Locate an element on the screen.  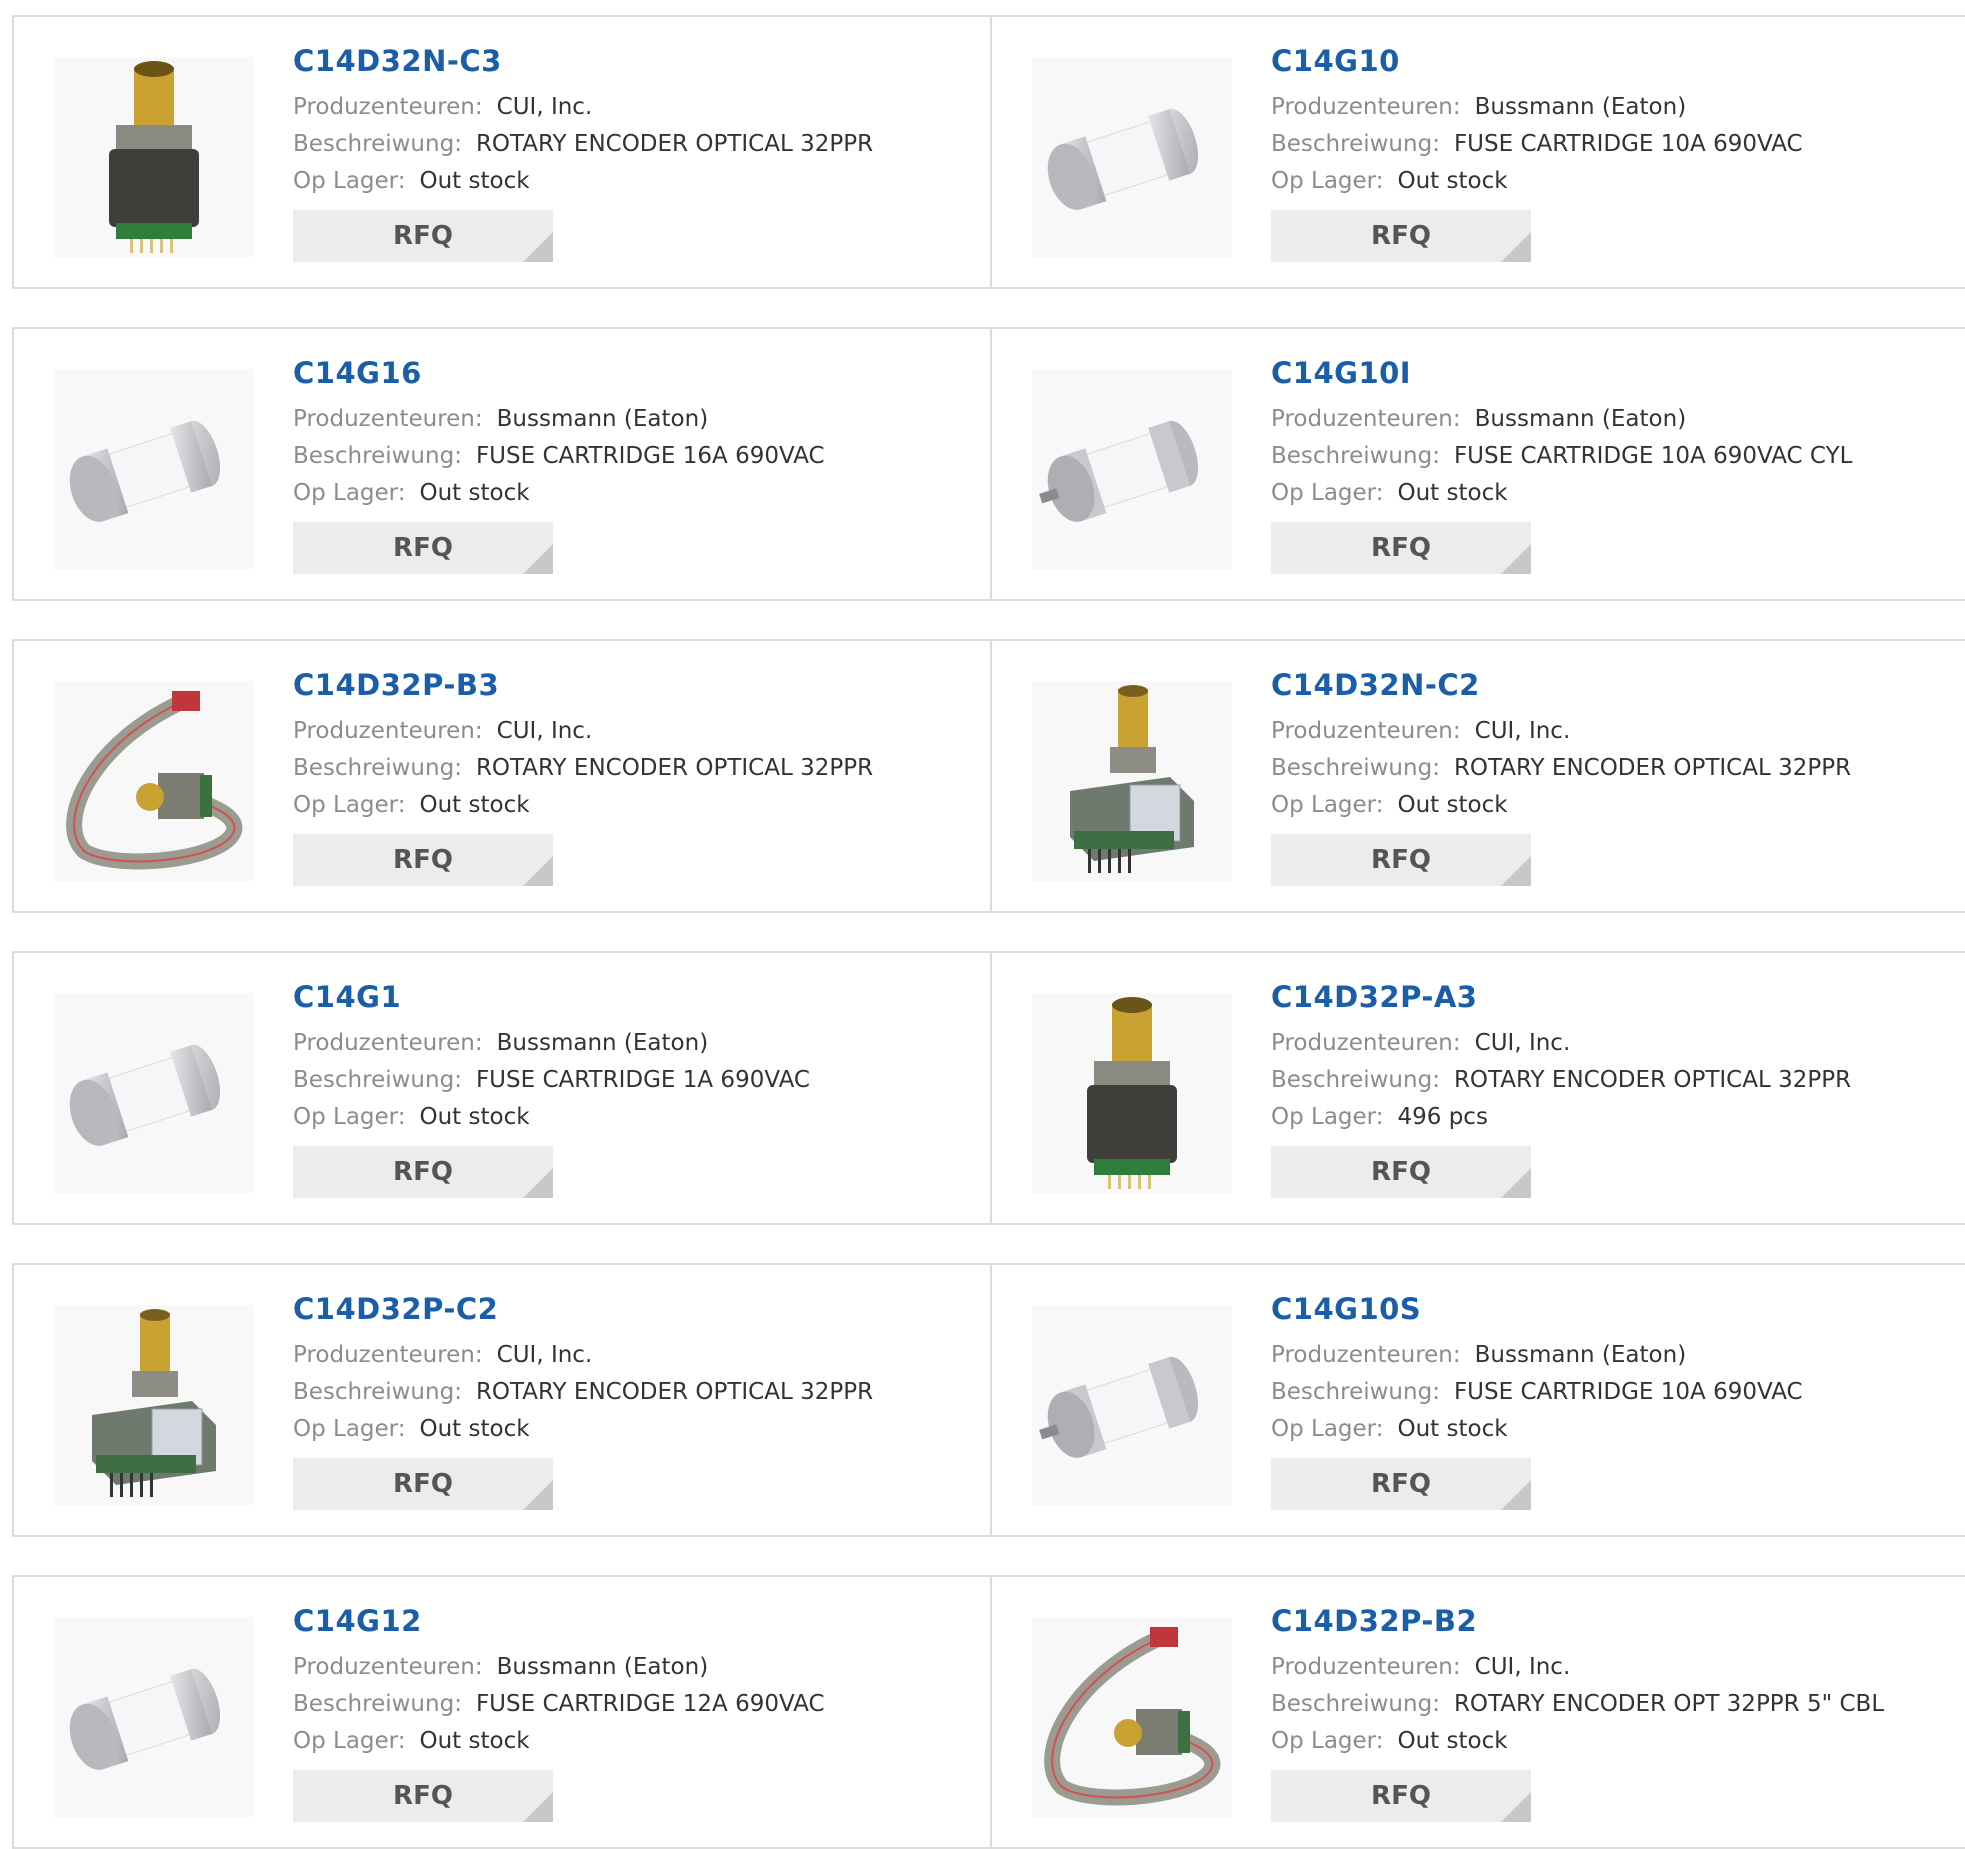
product-part-number-link: C14G10I is located at coordinates (1561, 373).